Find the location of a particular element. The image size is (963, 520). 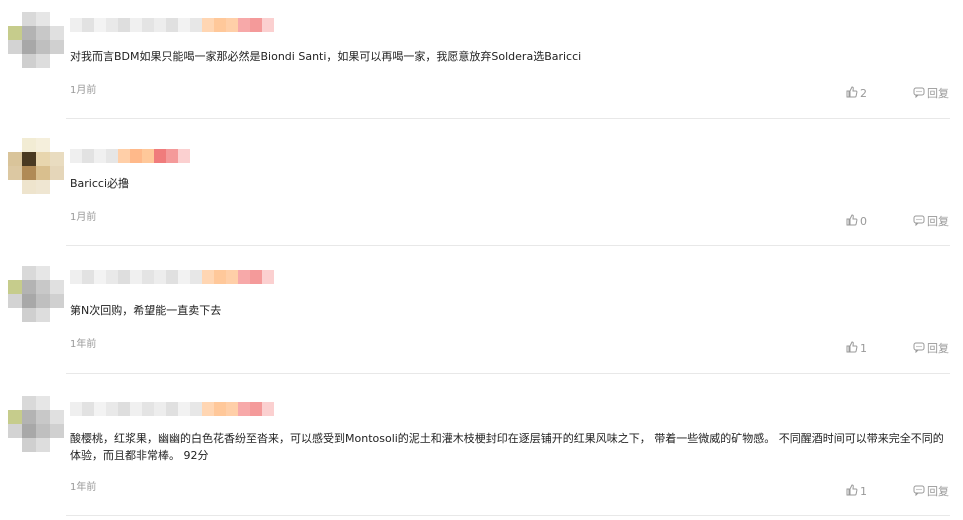

like-count: 2 is located at coordinates (863, 93).